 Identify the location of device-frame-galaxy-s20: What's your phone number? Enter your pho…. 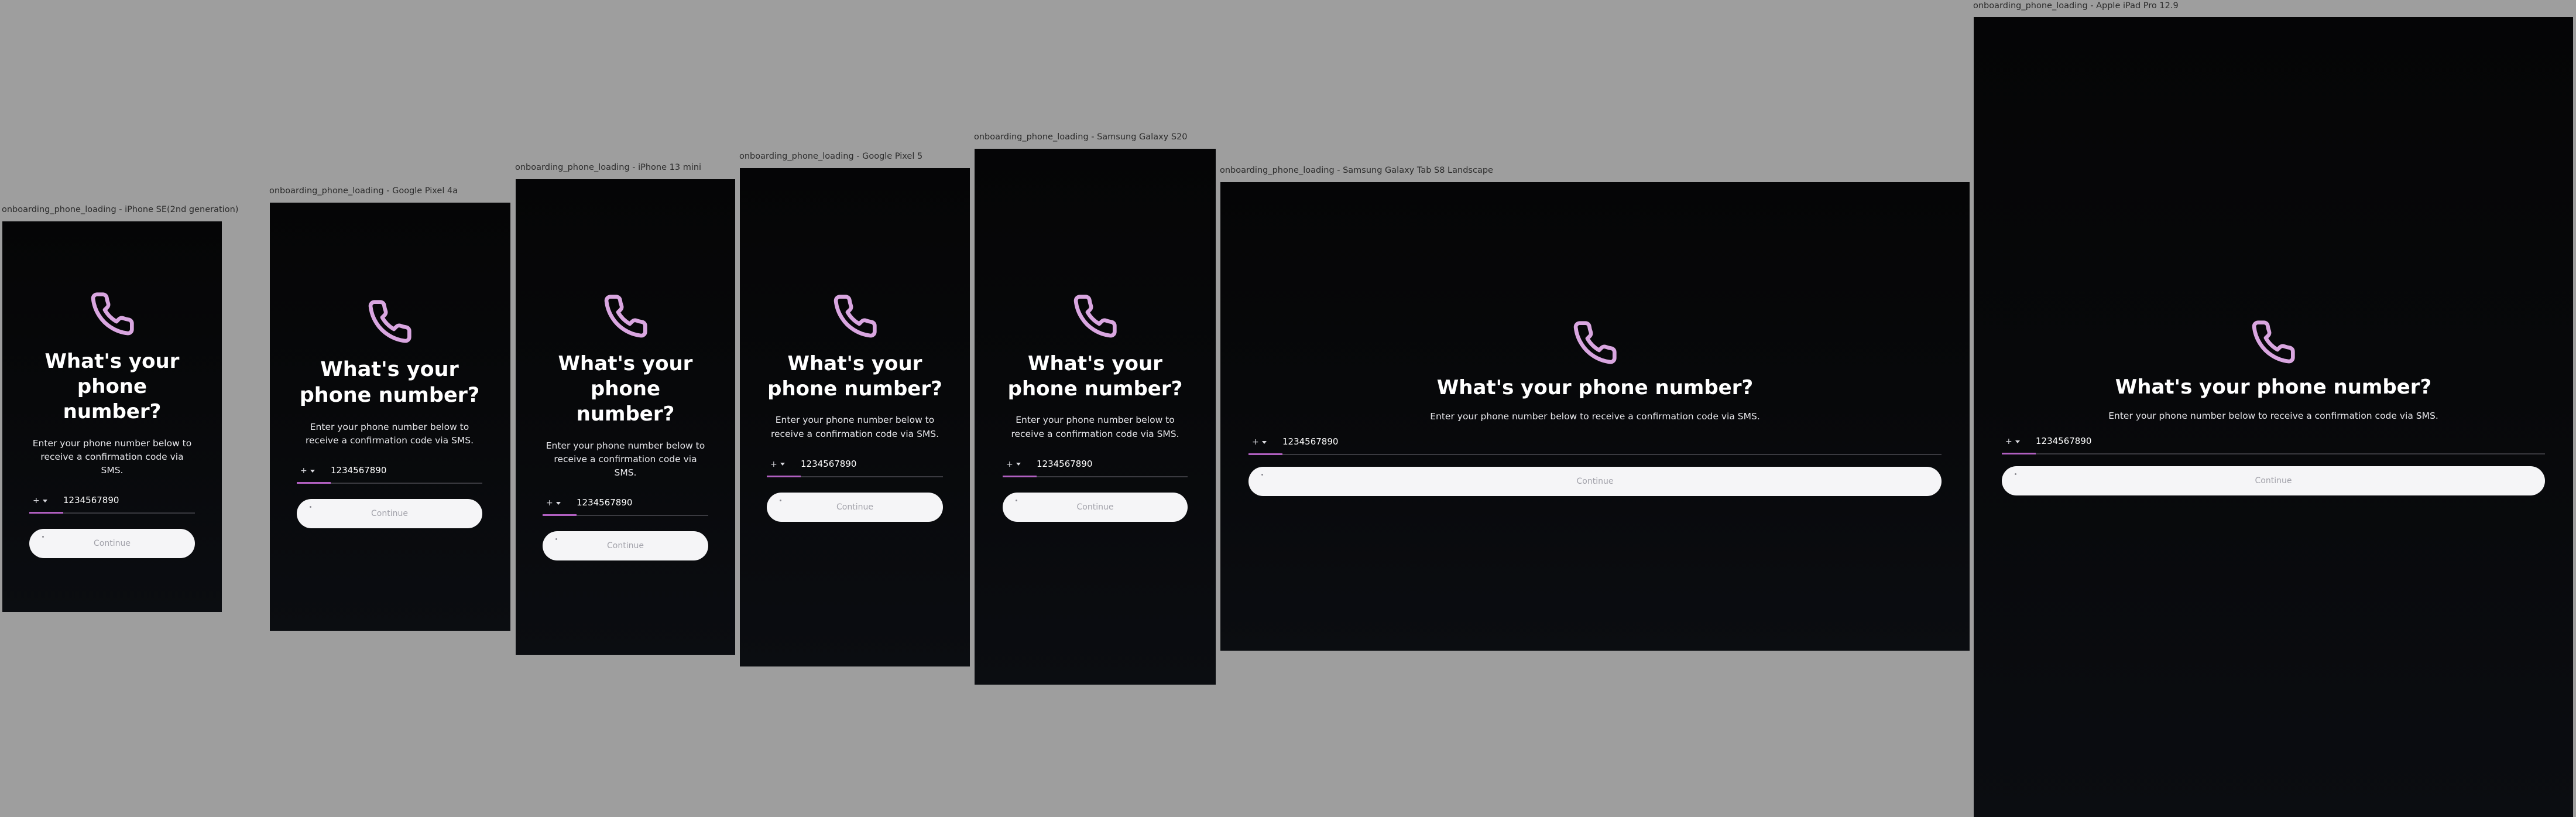
(1095, 417).